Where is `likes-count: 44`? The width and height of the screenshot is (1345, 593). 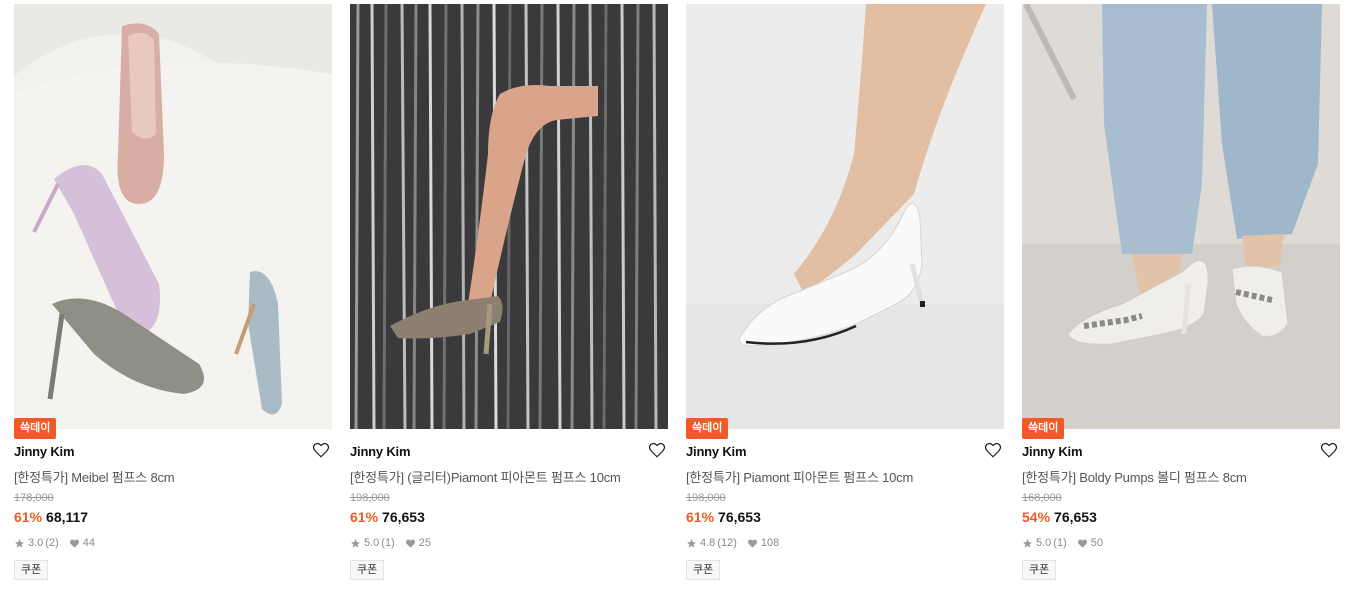
likes-count: 44 is located at coordinates (88, 543).